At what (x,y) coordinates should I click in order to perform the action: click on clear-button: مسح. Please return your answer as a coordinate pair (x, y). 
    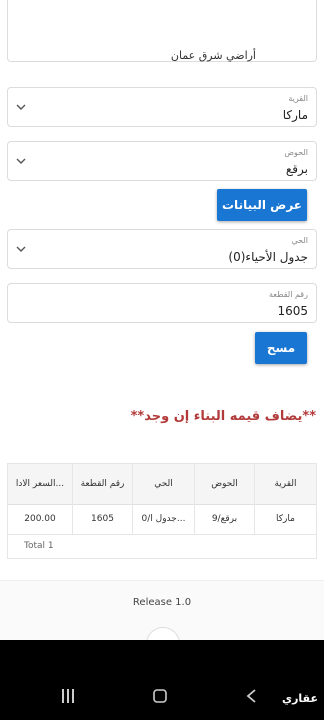
    Looking at the image, I should click on (281, 348).